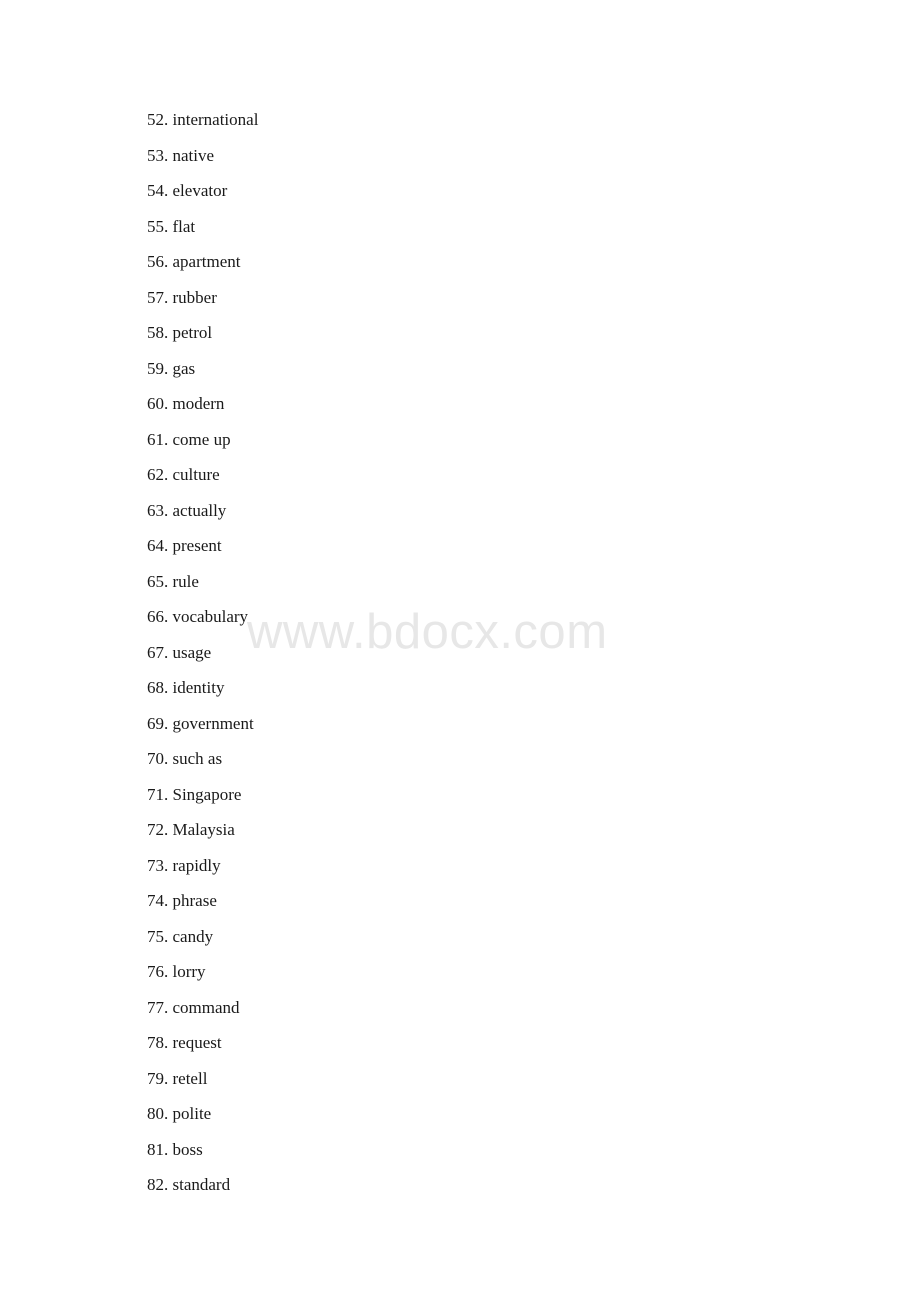 The image size is (920, 1302). Describe the element at coordinates (158, 474) in the screenshot. I see `vocabulary-item-number: 62.` at that location.